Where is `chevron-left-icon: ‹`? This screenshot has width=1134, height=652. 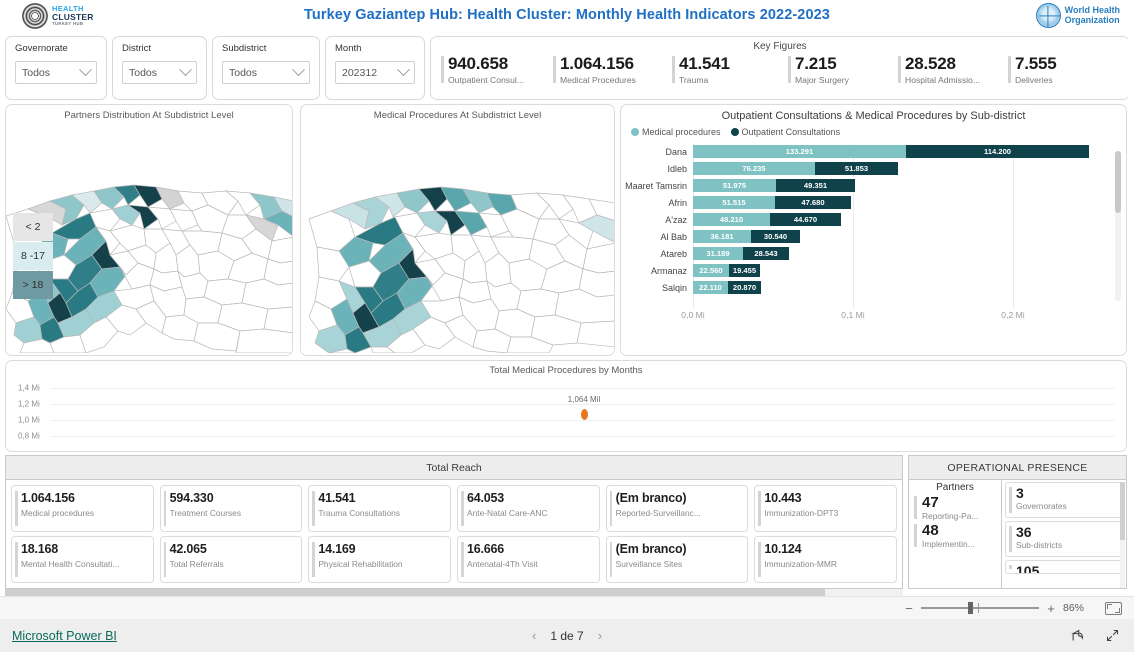 chevron-left-icon: ‹ is located at coordinates (534, 635).